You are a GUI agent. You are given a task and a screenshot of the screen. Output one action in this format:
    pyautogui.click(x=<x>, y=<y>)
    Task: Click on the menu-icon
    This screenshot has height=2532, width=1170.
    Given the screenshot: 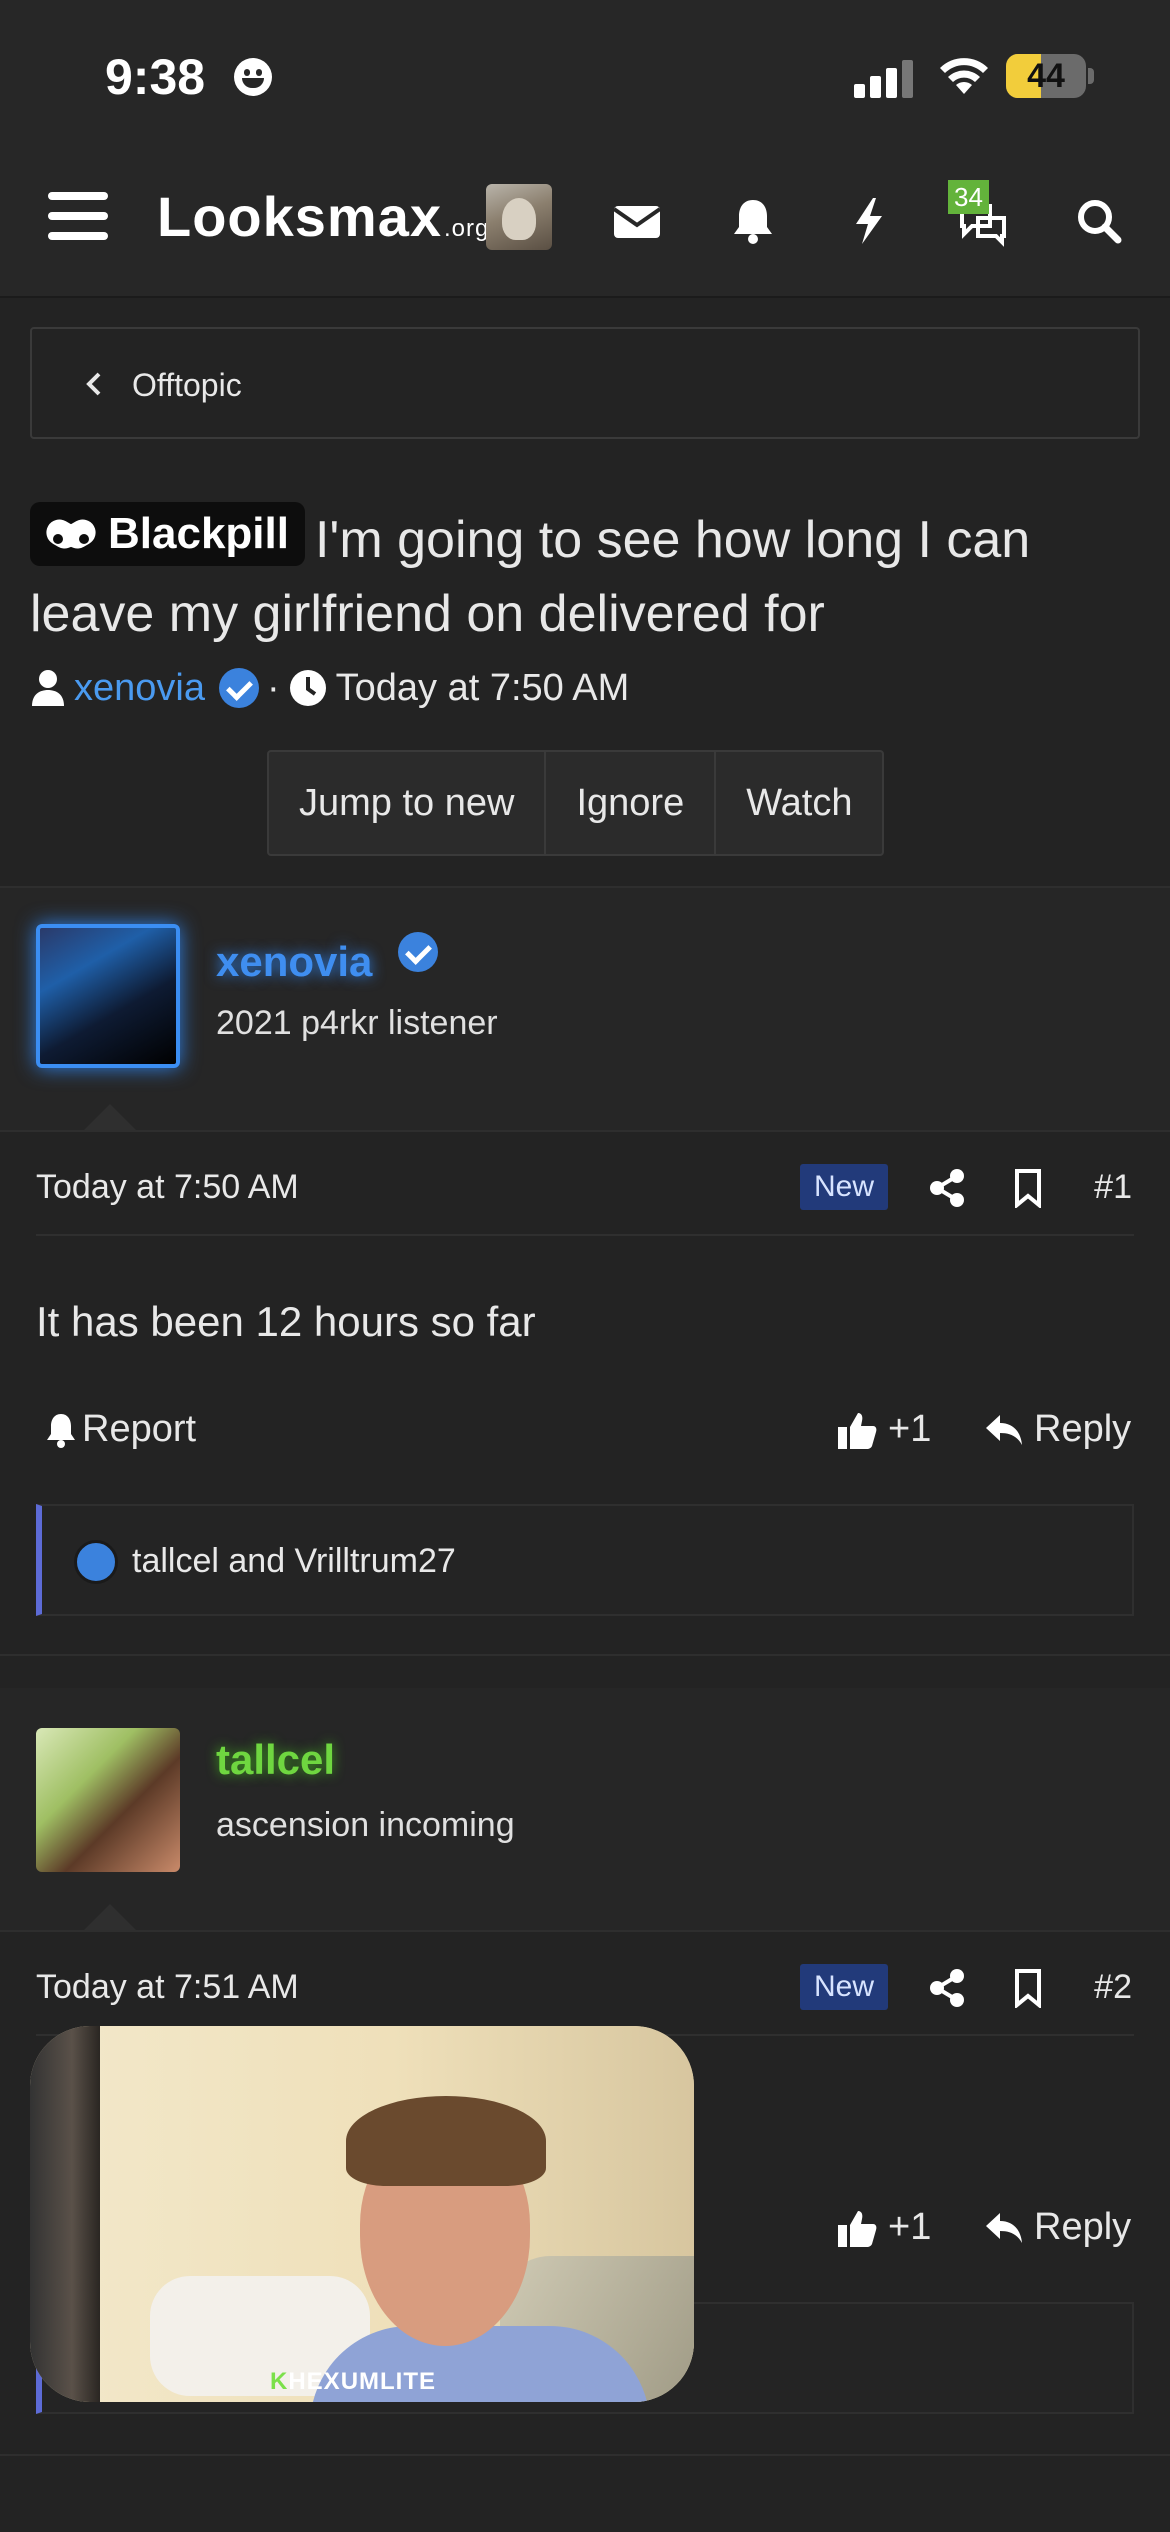 What is the action you would take?
    pyautogui.click(x=78, y=216)
    